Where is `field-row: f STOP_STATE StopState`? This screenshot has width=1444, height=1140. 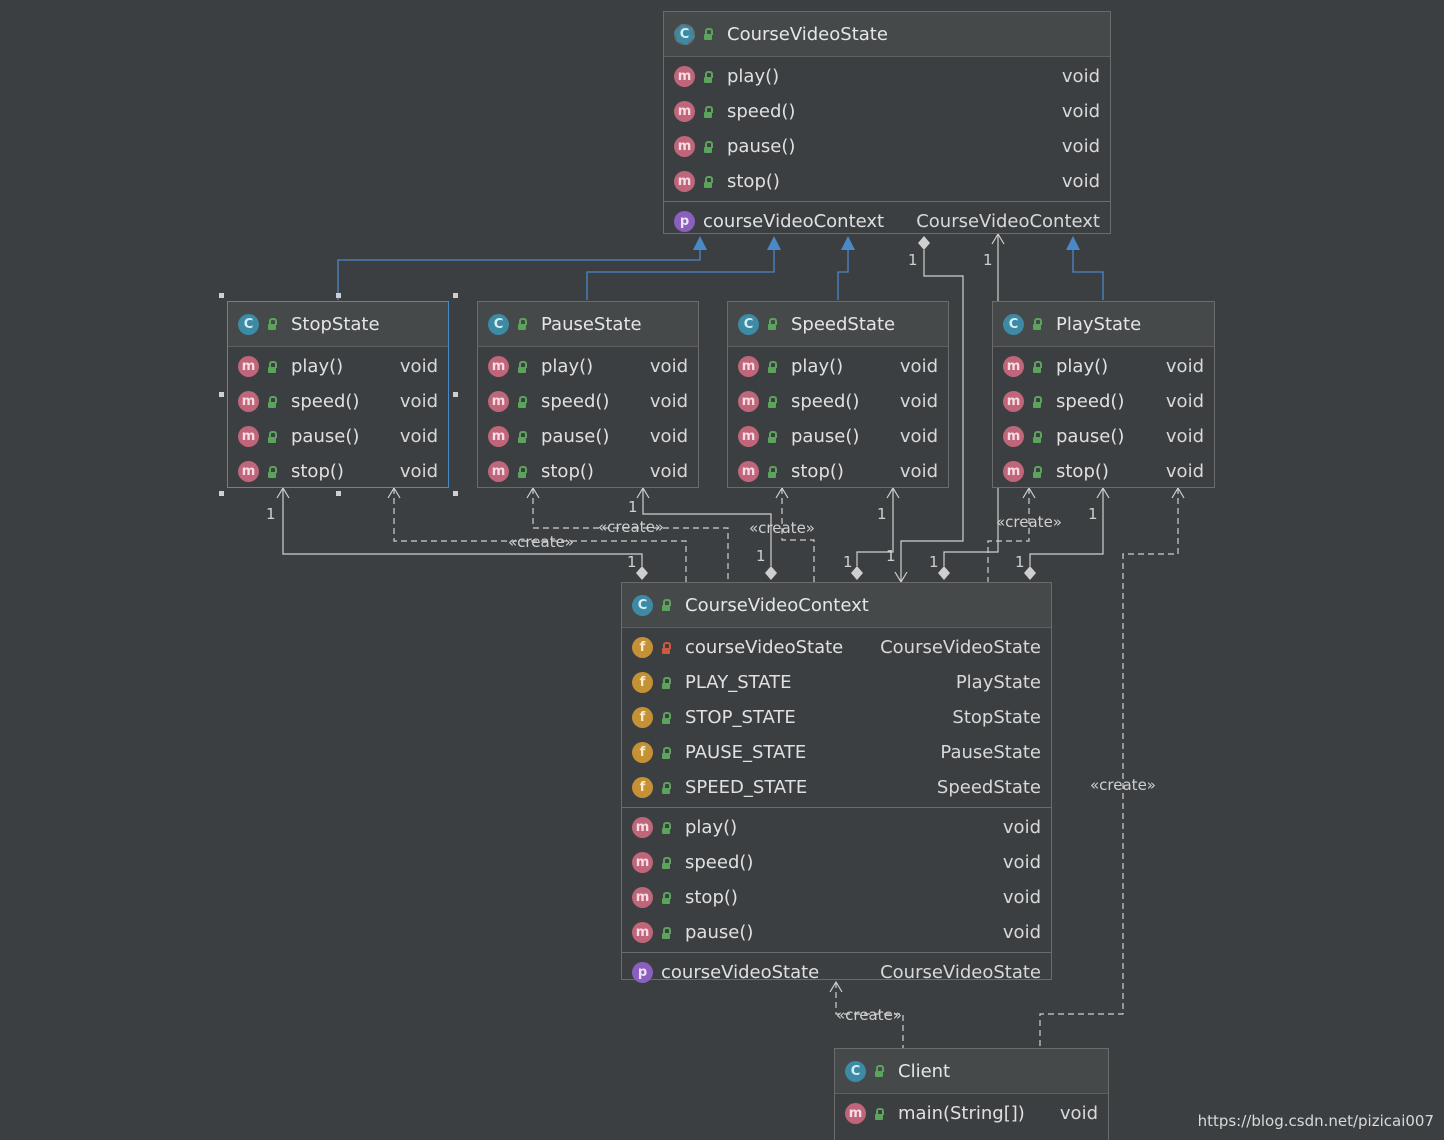
field-row: f STOP_STATE StopState is located at coordinates (836, 717).